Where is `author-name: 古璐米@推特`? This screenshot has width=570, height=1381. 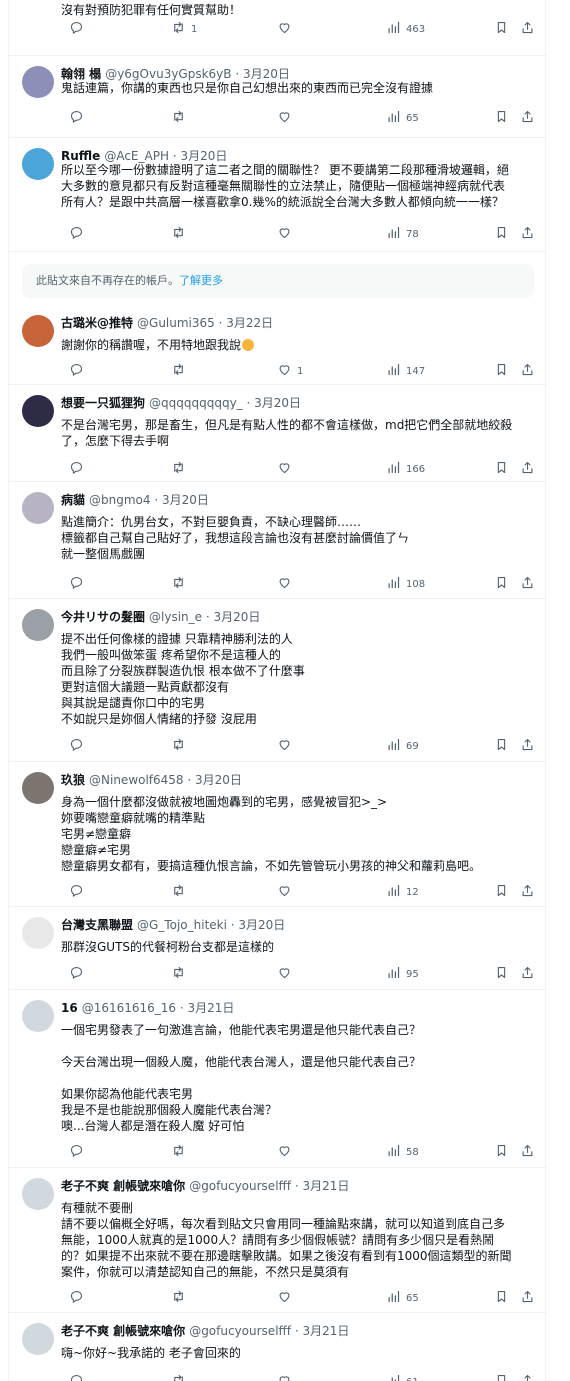
author-name: 古璐米@推特 is located at coordinates (97, 323).